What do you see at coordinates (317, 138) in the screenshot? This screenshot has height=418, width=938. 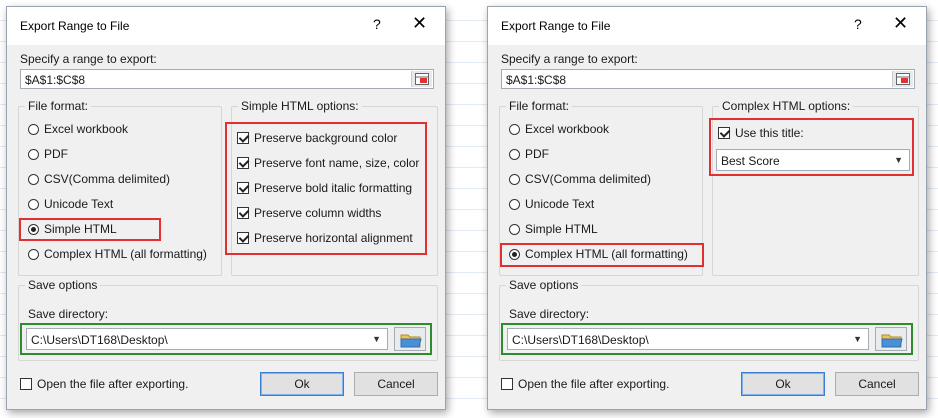 I see `option-background-color-checkbox: Preserve background color` at bounding box center [317, 138].